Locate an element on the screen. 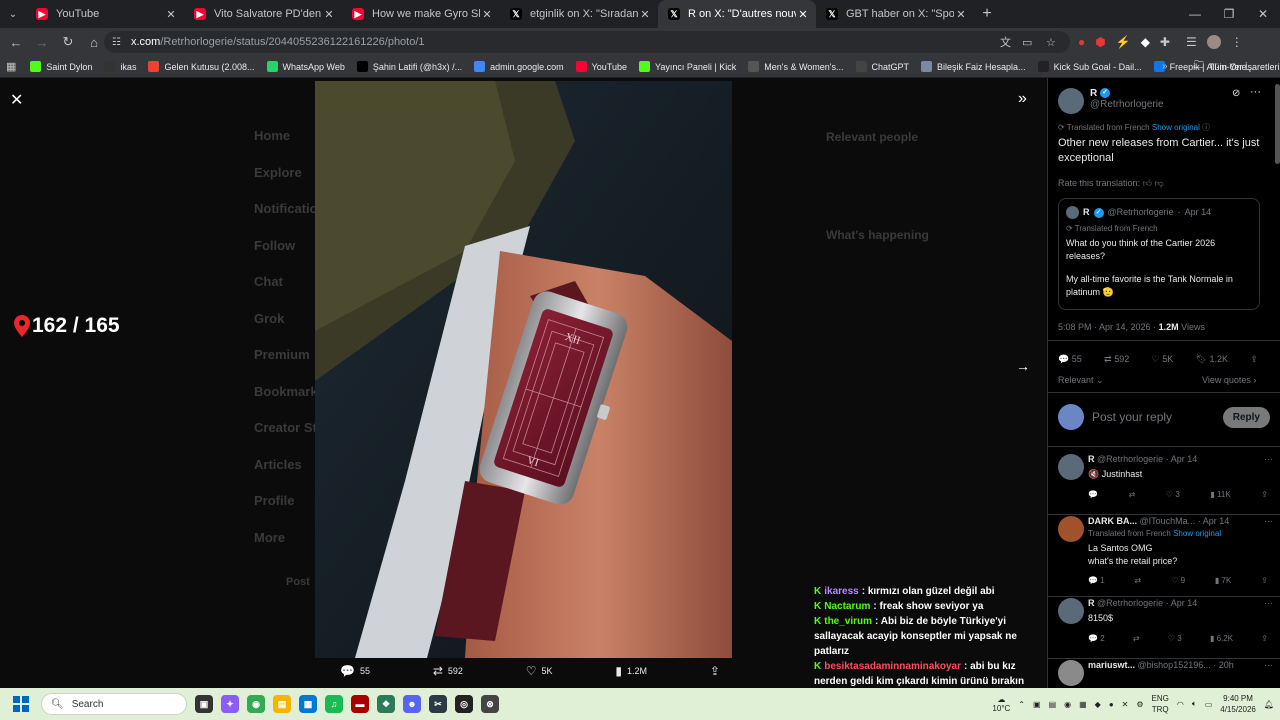 The width and height of the screenshot is (1280, 720). repost-action: ⇄ 592 is located at coordinates (1116, 359).